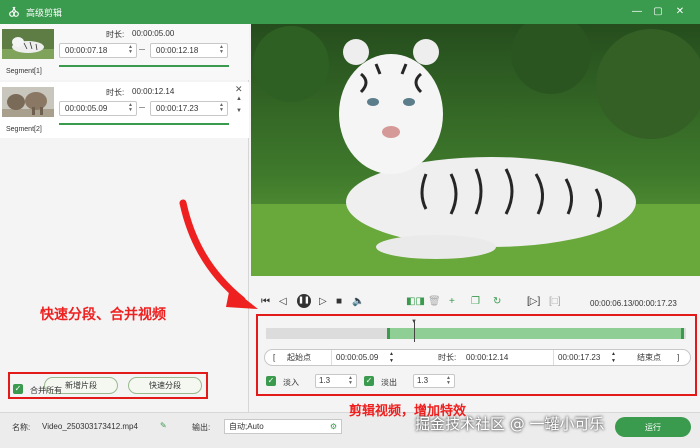 This screenshot has width=700, height=448. Describe the element at coordinates (362, 357) in the screenshot. I see `start-point-input: 00:00:05.09` at that location.